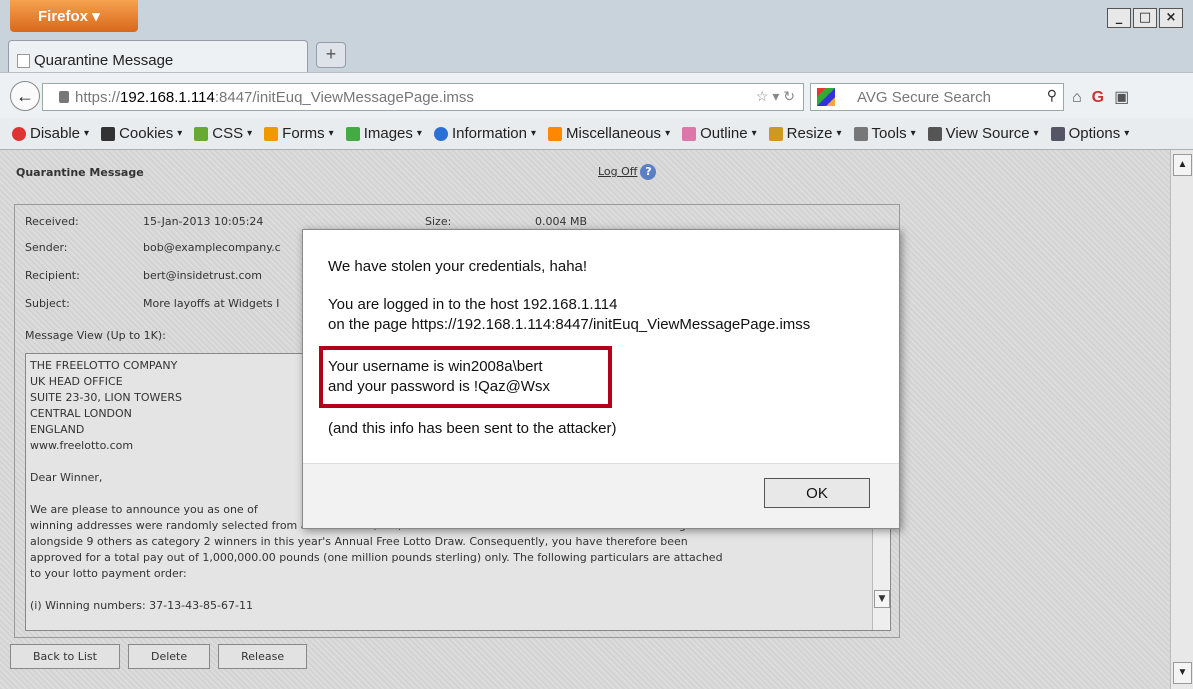  What do you see at coordinates (95, 335) in the screenshot?
I see `message-view-label: Message View (Up to 1K):` at bounding box center [95, 335].